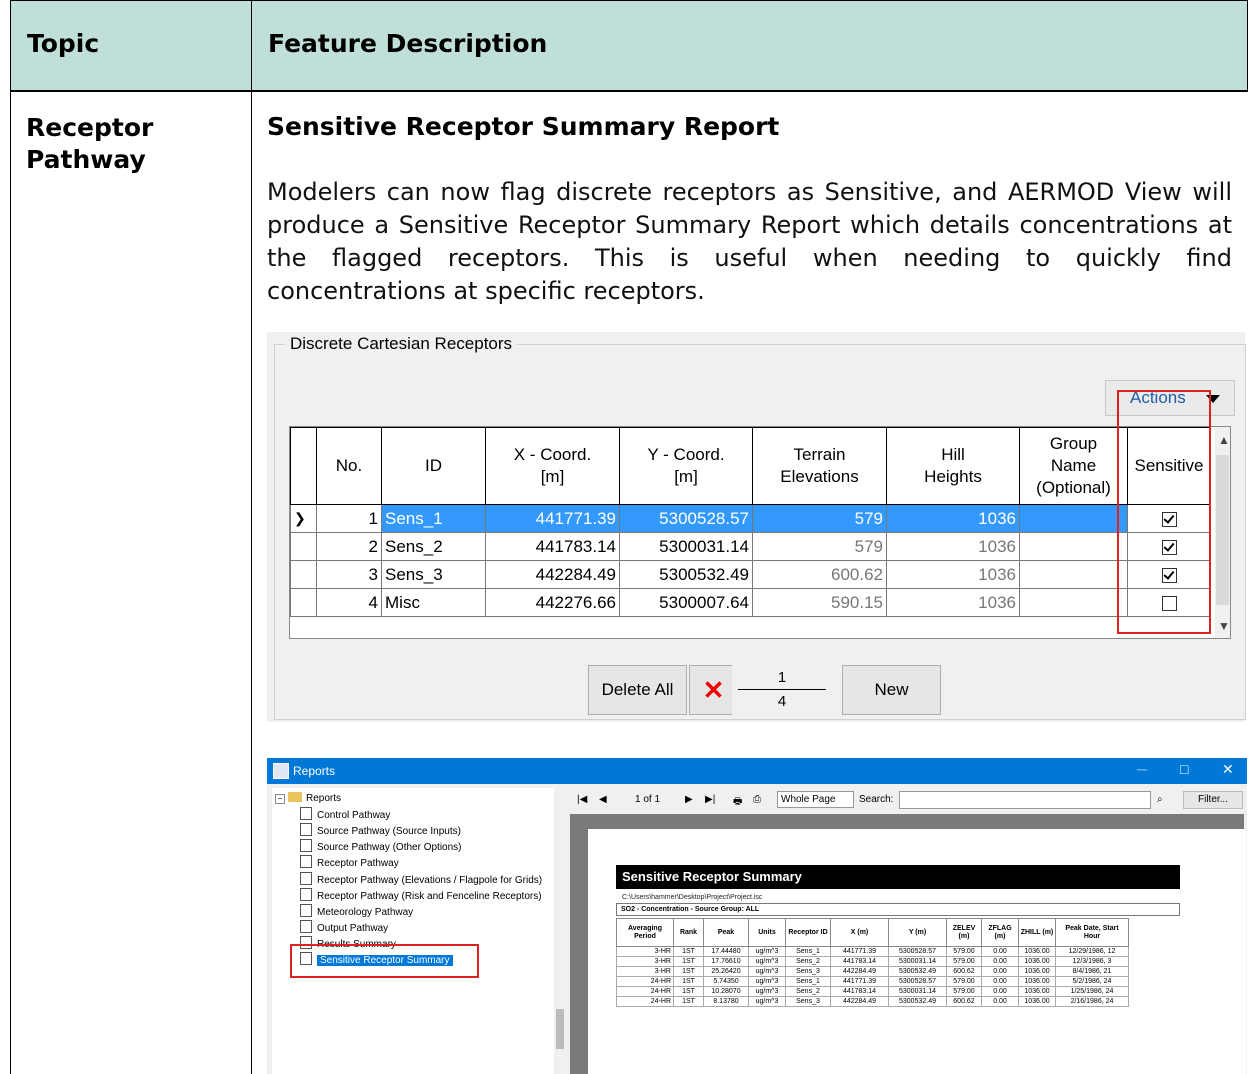 The height and width of the screenshot is (1074, 1248). I want to click on row-pointer-icon: ❯, so click(303, 518).